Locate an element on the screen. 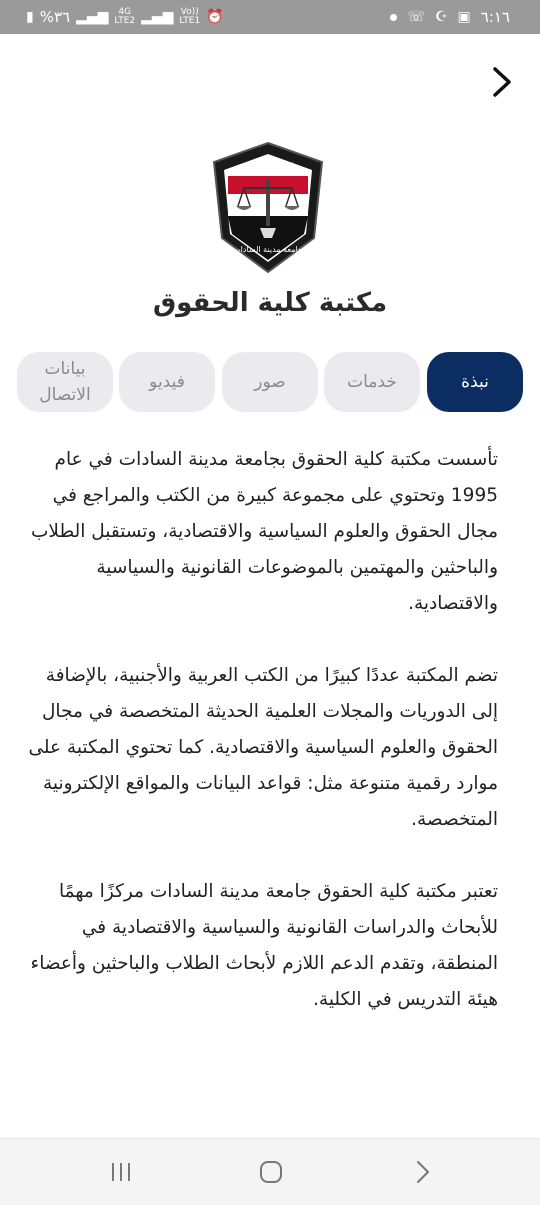 This screenshot has width=540, height=1205. signal-icon: ▂▄▆ is located at coordinates (92, 17).